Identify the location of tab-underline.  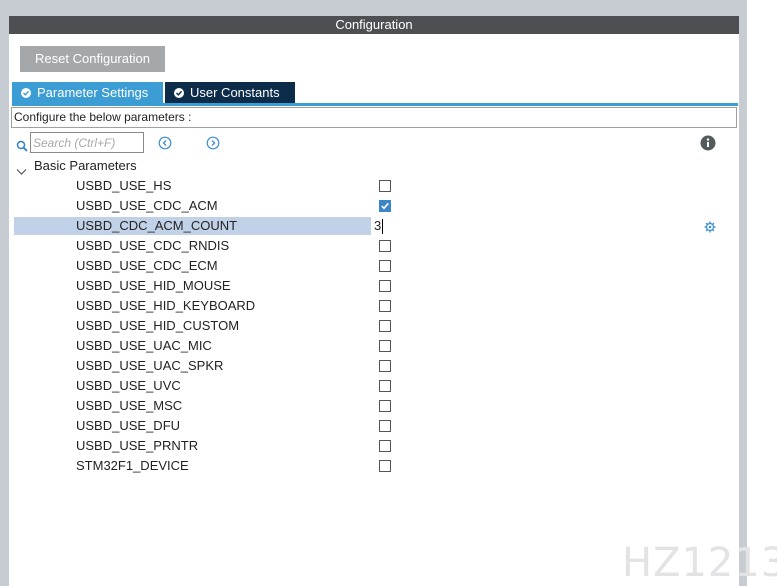
(375, 104).